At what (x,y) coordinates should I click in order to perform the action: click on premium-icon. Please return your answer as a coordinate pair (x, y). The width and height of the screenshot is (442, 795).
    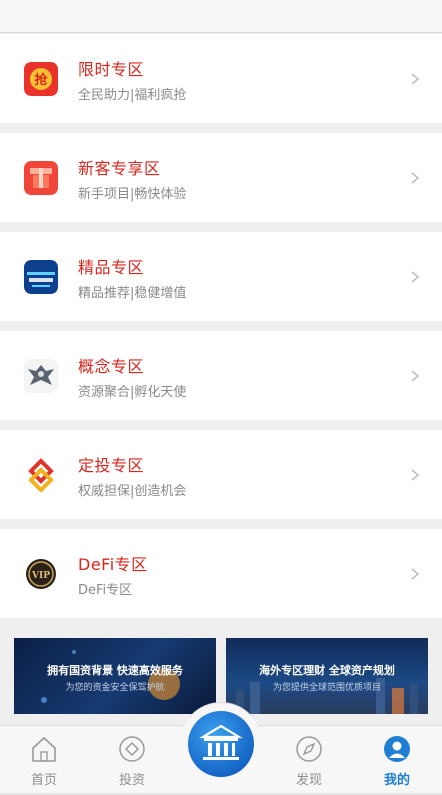
    Looking at the image, I should click on (41, 277).